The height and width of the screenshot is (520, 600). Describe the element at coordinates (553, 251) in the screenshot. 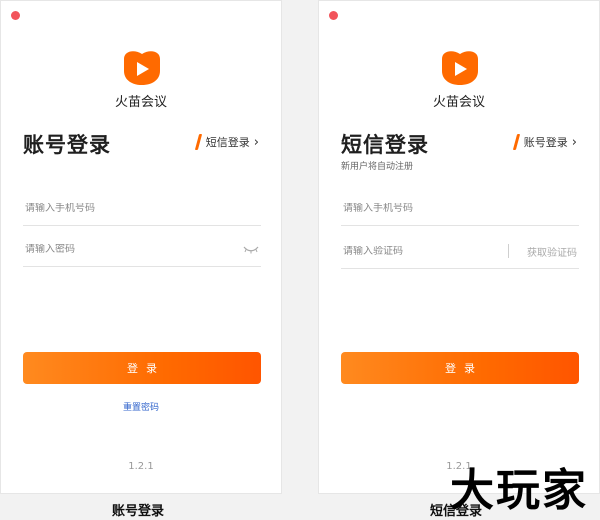

I see `get-code-button: 获取验证码` at that location.